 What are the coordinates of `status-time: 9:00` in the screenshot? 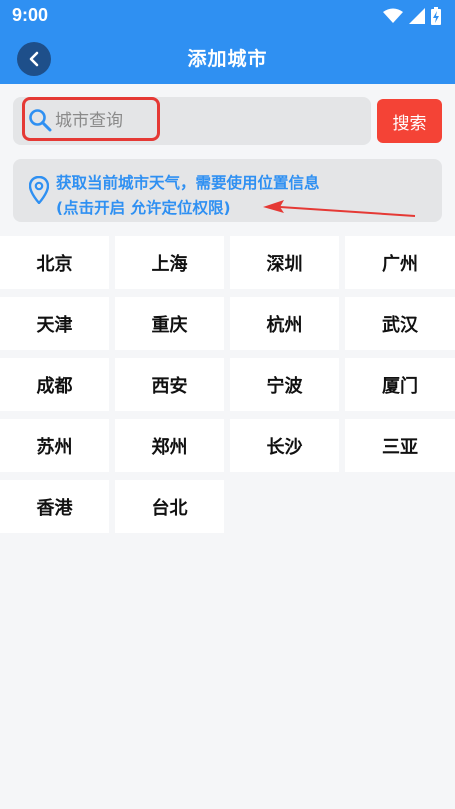 It's located at (30, 15).